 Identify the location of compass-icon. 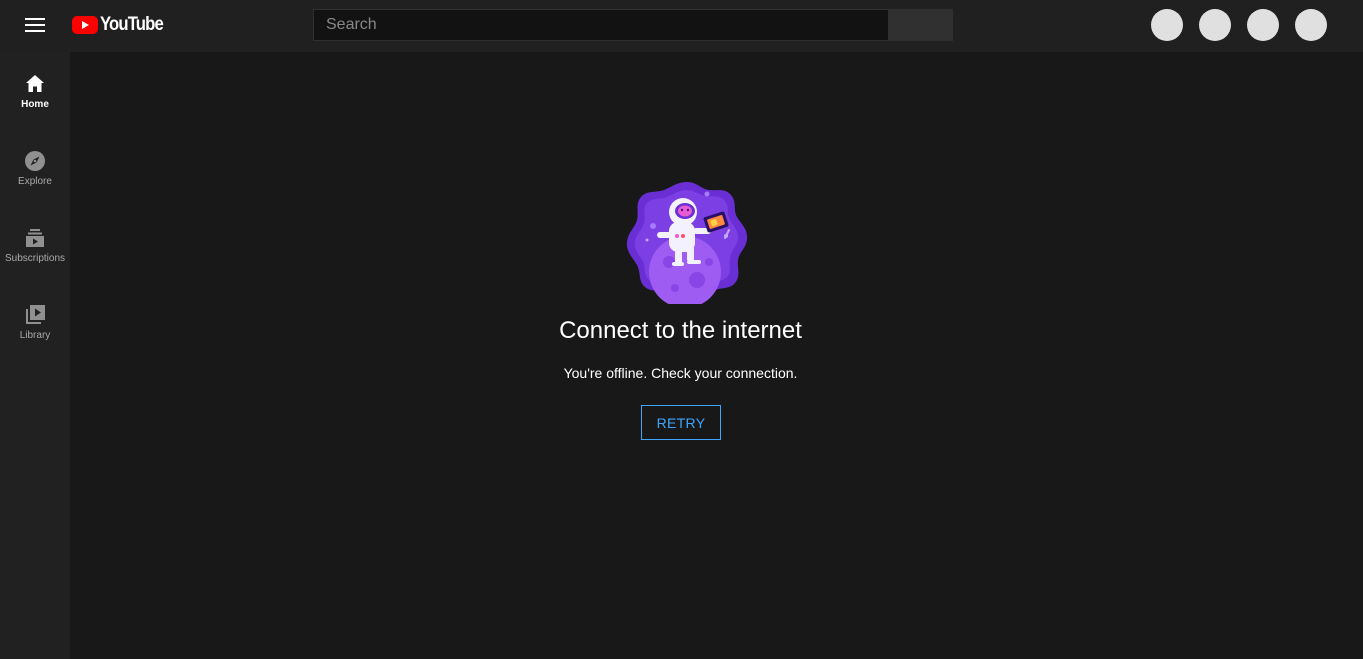
(35, 161).